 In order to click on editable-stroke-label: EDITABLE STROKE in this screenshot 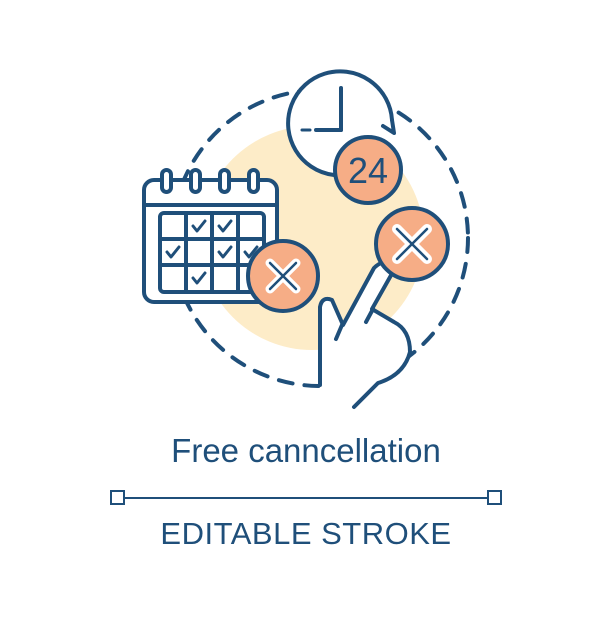, I will do `click(306, 533)`.